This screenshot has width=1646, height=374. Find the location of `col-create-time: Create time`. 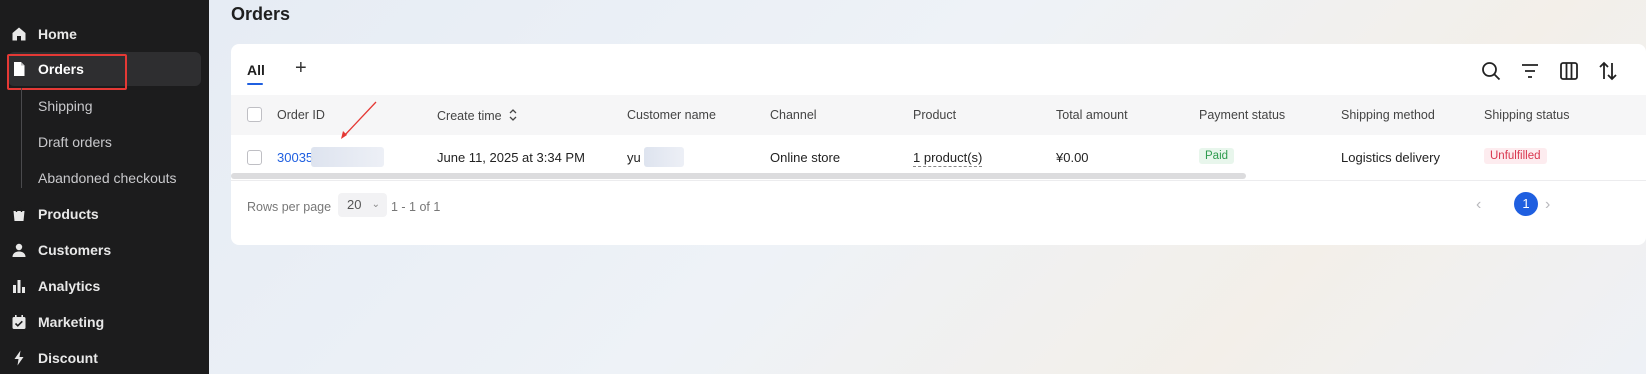

col-create-time: Create time is located at coordinates (477, 116).